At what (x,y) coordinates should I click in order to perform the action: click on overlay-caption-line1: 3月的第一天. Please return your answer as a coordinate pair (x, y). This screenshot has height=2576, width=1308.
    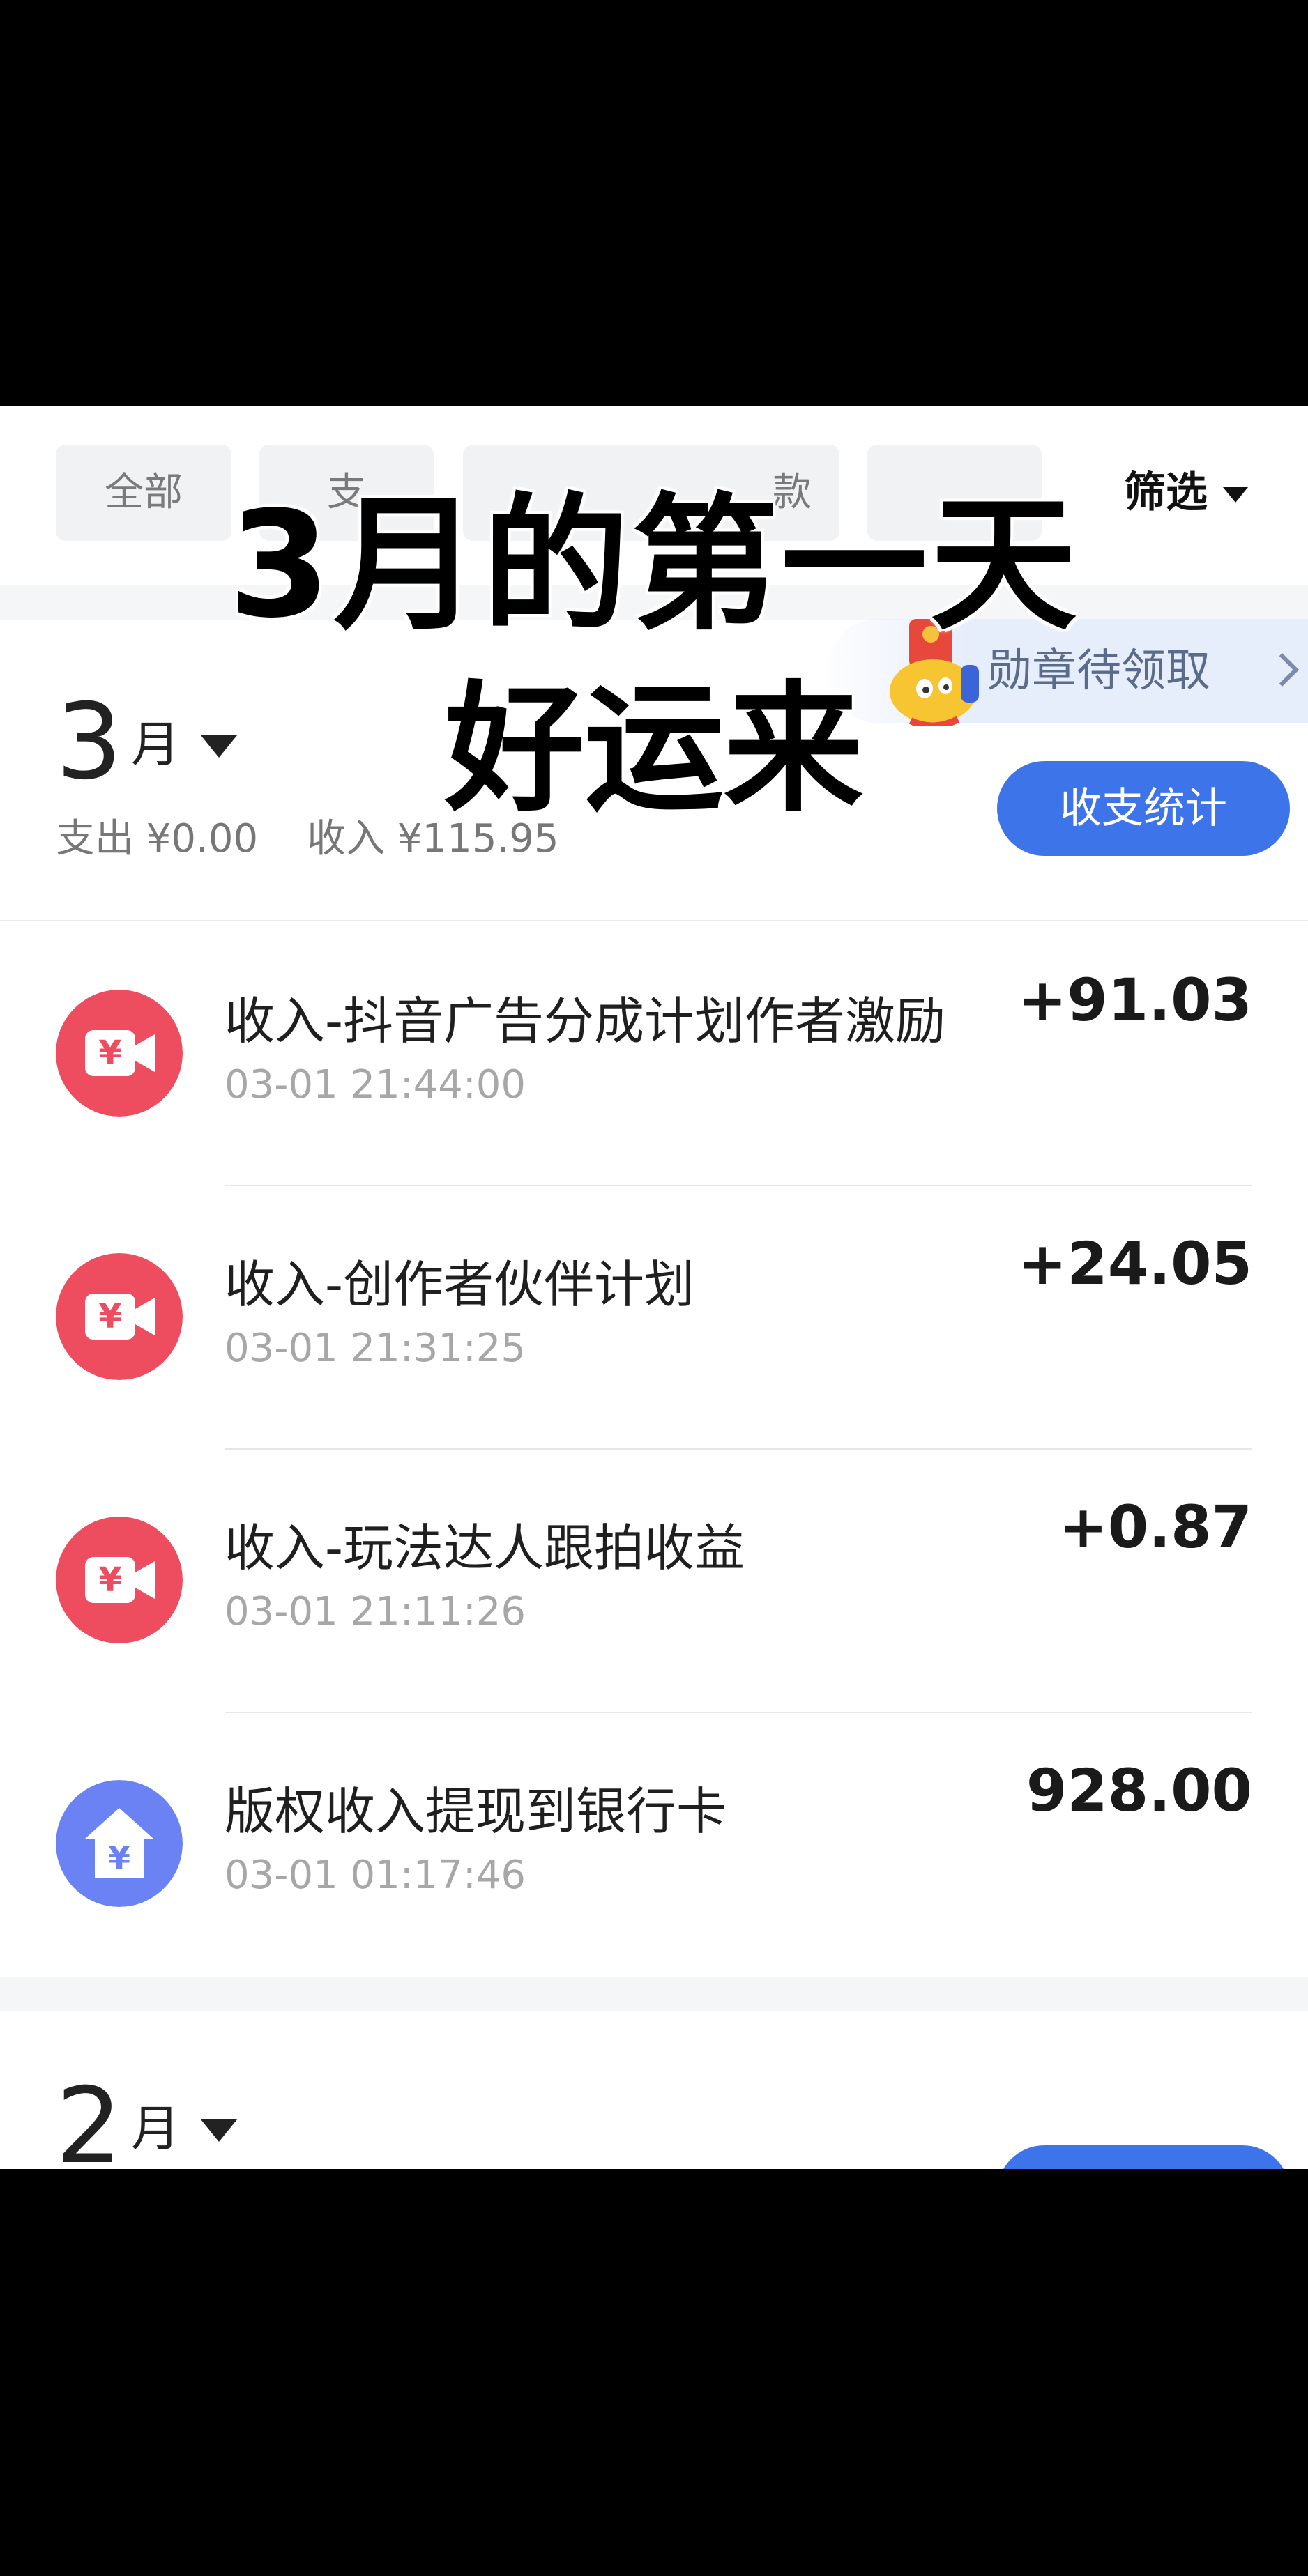
    Looking at the image, I should click on (654, 565).